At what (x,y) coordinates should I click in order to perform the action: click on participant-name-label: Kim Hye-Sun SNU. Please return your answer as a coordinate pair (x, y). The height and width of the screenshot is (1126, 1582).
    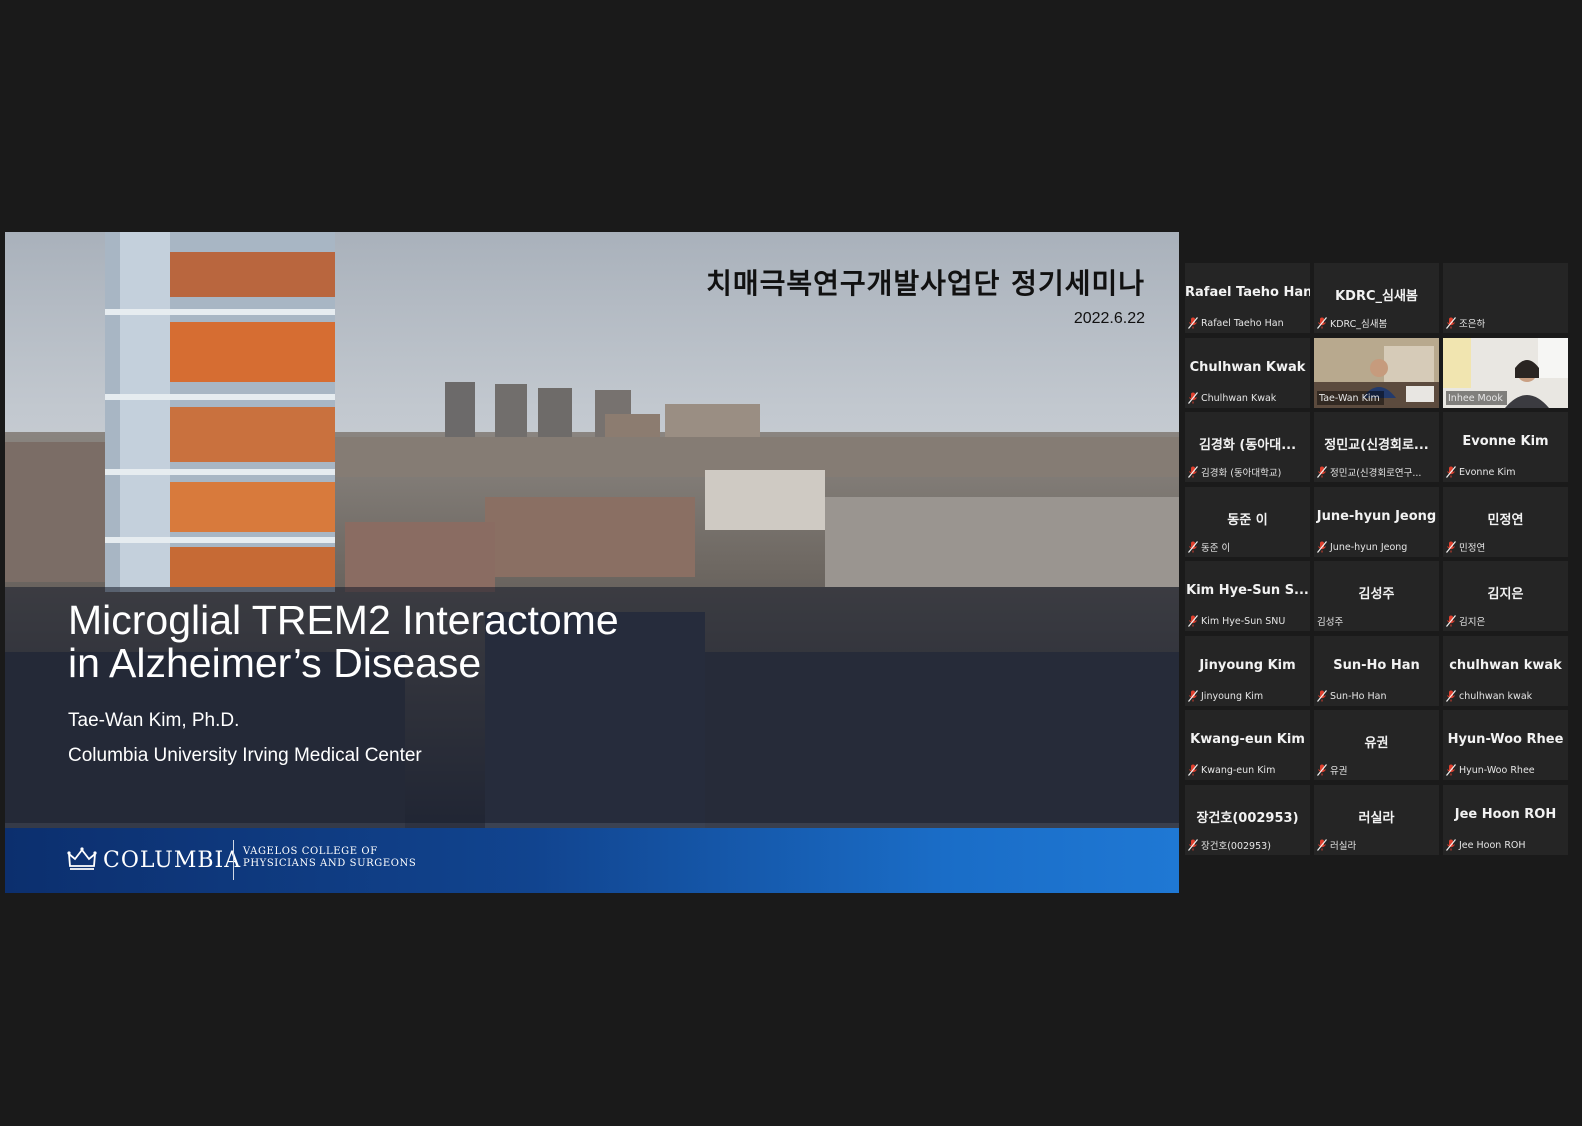
    Looking at the image, I should click on (1236, 621).